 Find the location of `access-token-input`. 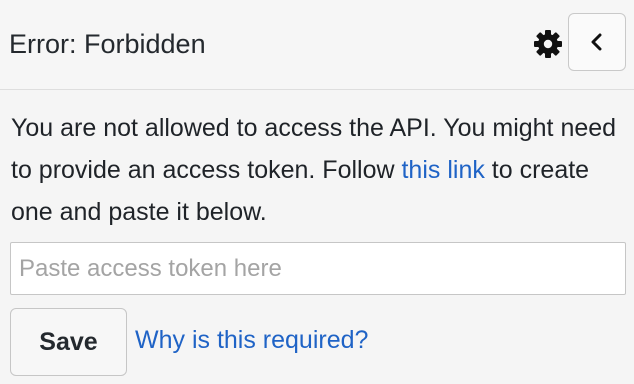

access-token-input is located at coordinates (318, 268).